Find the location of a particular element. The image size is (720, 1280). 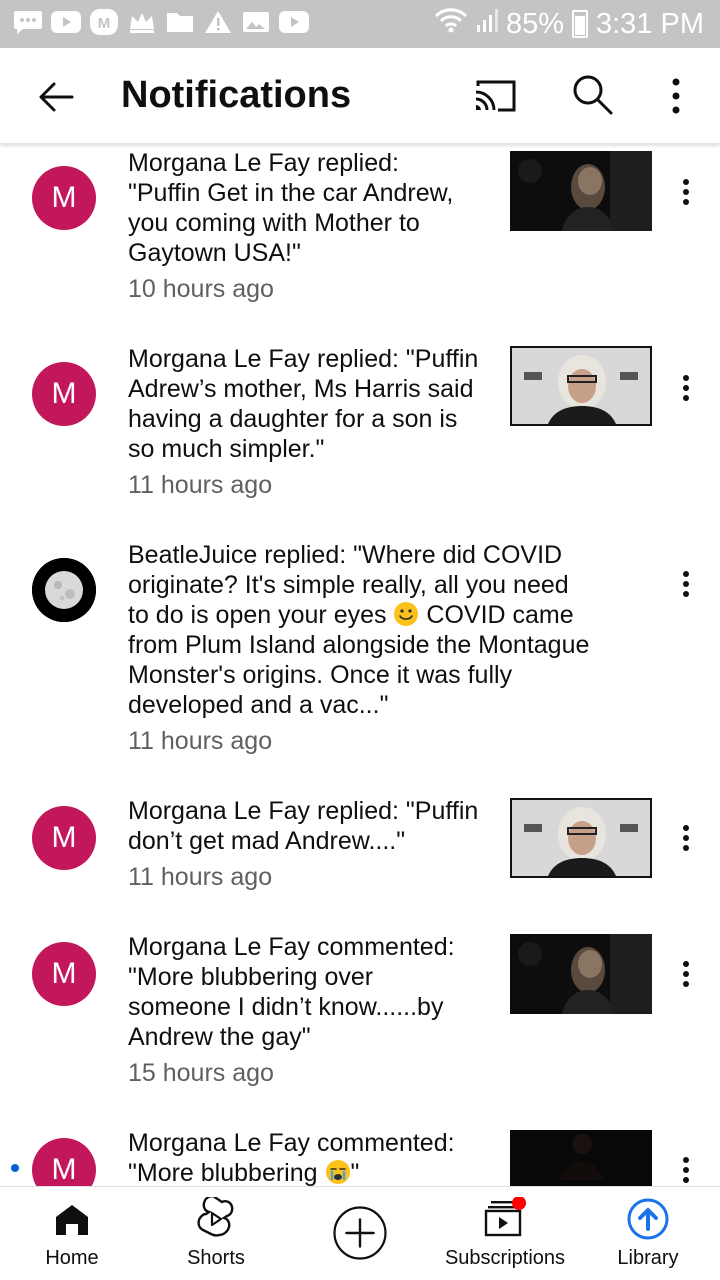

very-dark-image is located at coordinates (581, 1158).